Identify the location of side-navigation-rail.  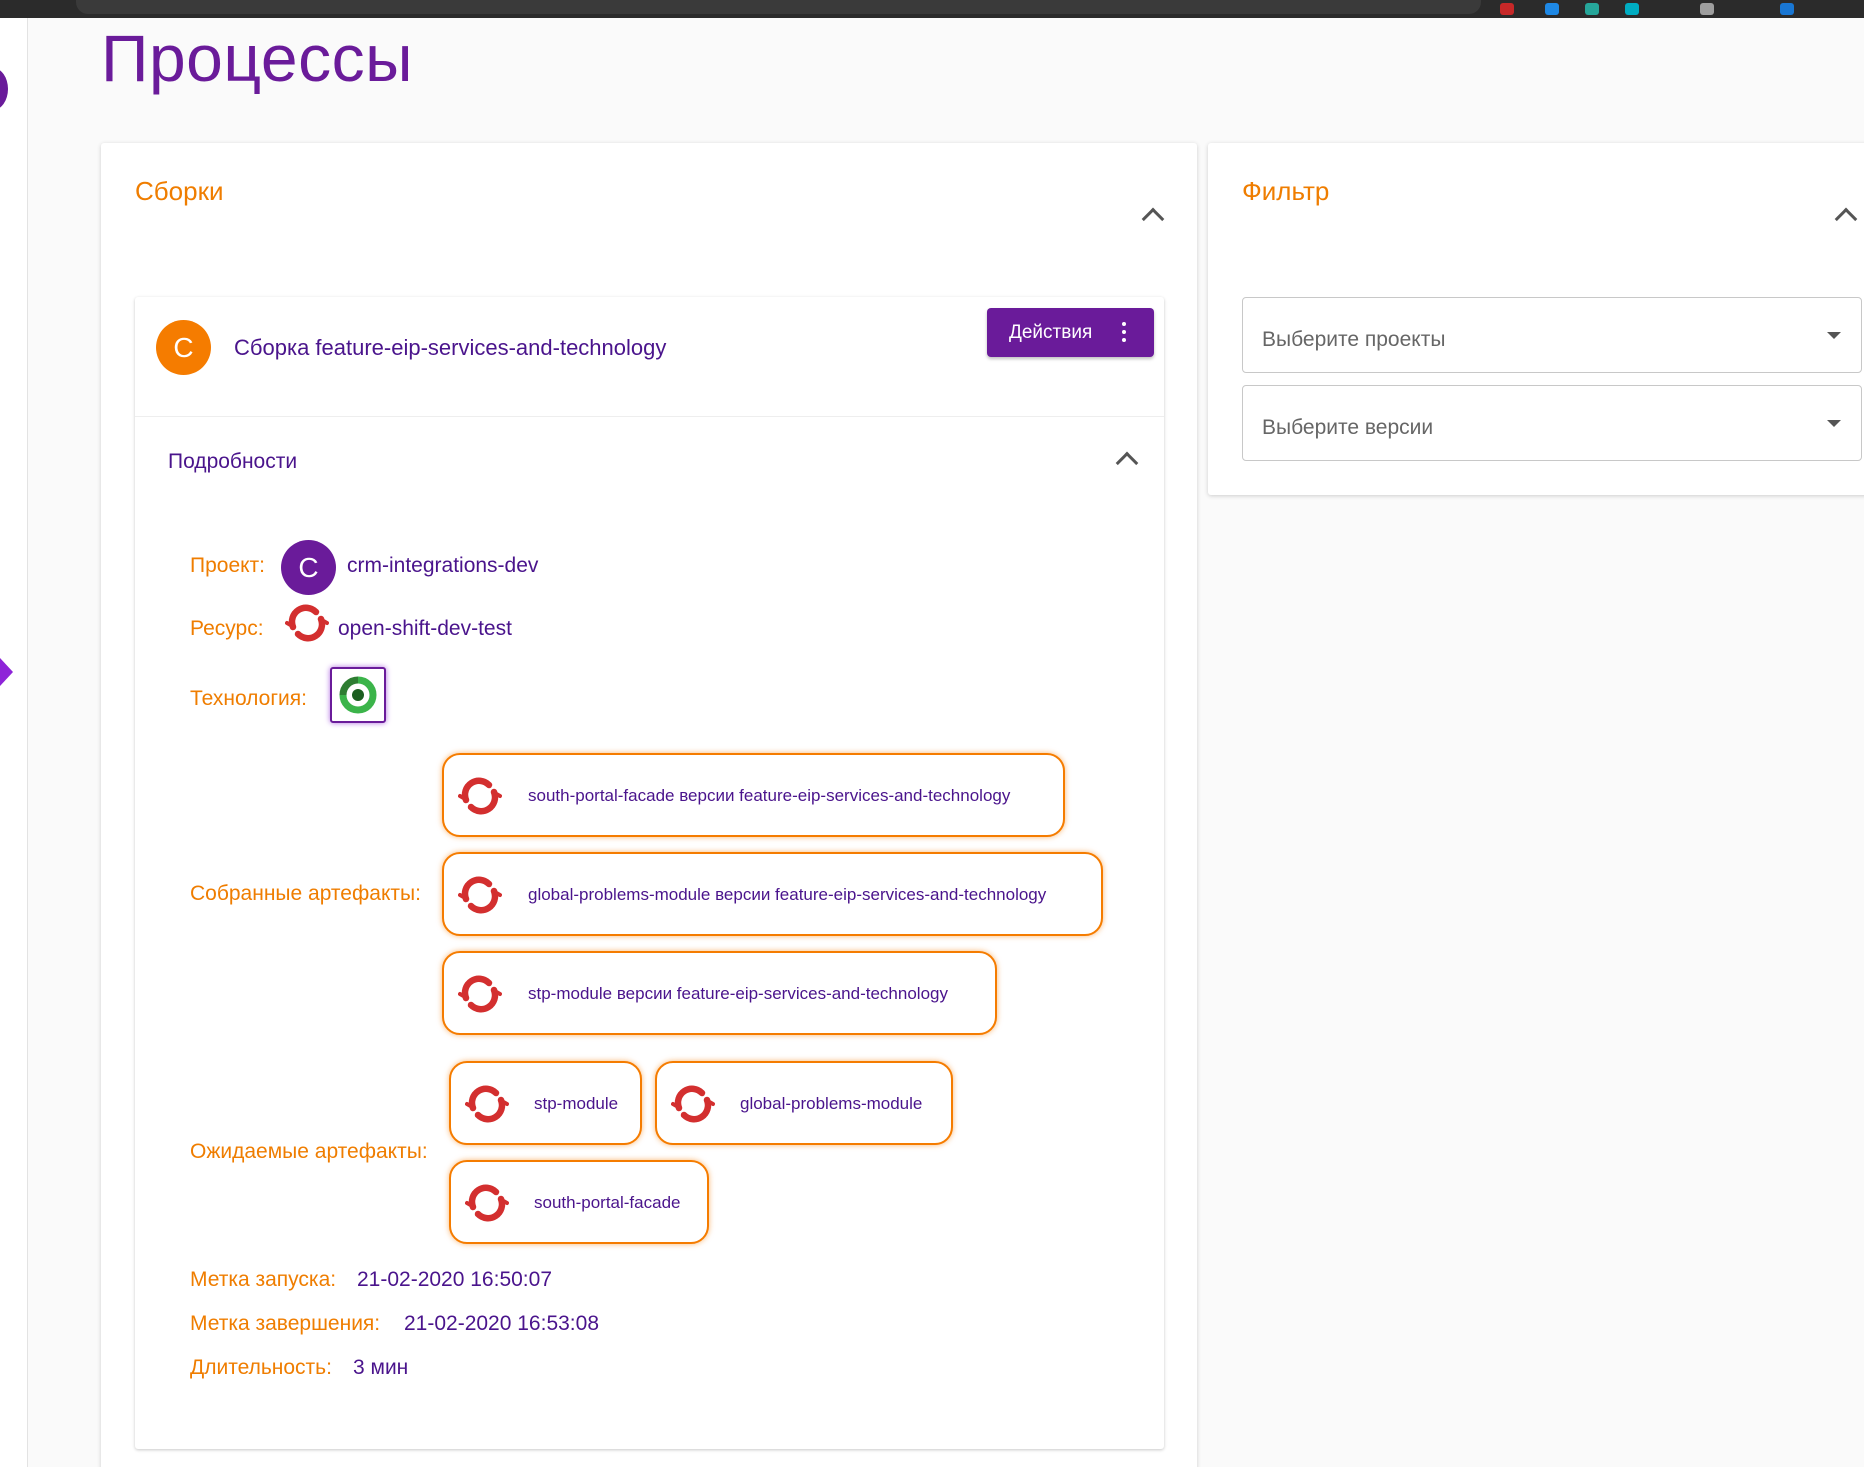
(14, 742).